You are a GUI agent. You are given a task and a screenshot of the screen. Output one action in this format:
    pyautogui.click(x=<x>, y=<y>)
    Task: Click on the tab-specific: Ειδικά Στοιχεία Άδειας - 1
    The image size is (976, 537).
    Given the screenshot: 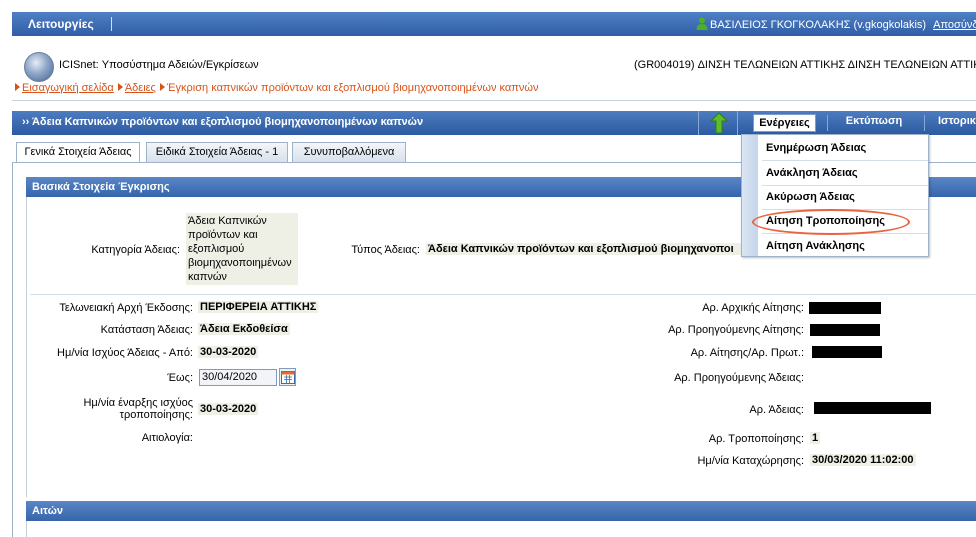 What is the action you would take?
    pyautogui.click(x=217, y=152)
    